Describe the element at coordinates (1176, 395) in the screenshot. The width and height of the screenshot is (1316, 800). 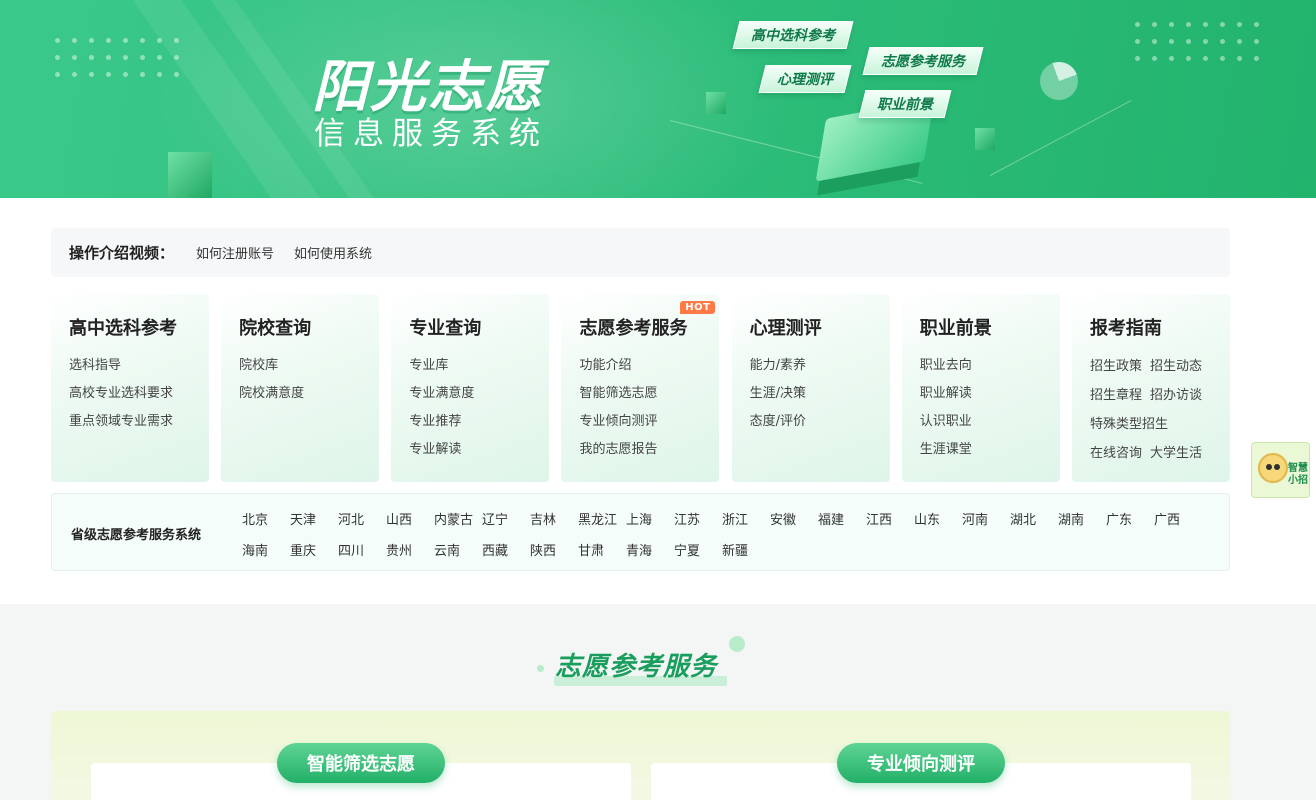
I see `card-link: 招办访谈` at that location.